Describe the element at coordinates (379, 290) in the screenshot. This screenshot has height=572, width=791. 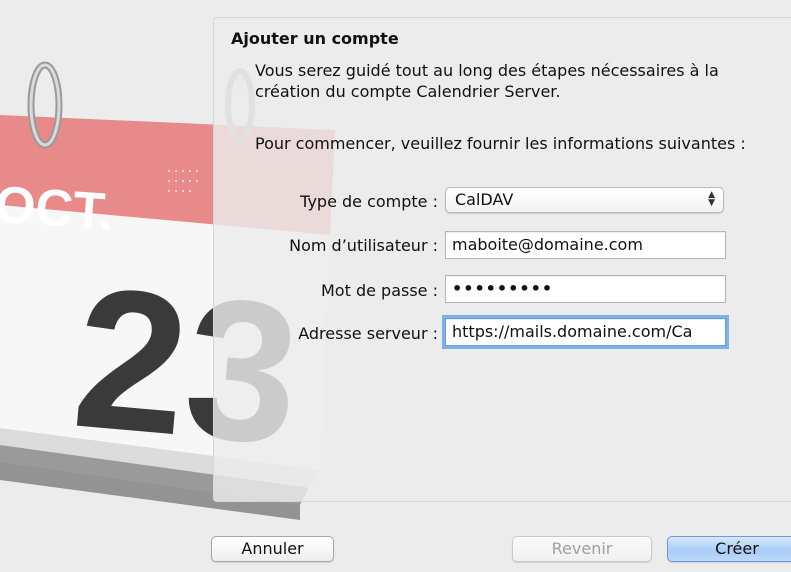
I see `password-label: Mot de passe :` at that location.